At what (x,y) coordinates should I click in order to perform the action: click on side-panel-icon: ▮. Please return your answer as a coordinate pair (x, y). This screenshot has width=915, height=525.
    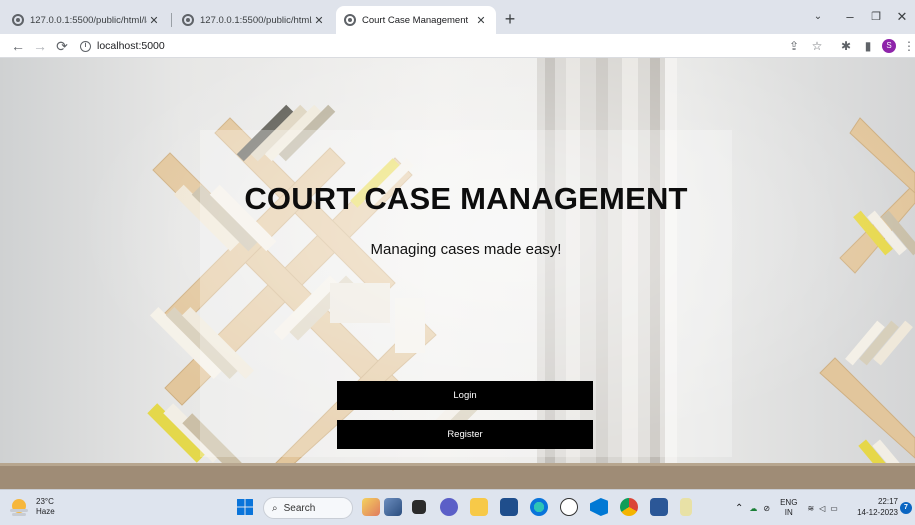
    Looking at the image, I should click on (868, 46).